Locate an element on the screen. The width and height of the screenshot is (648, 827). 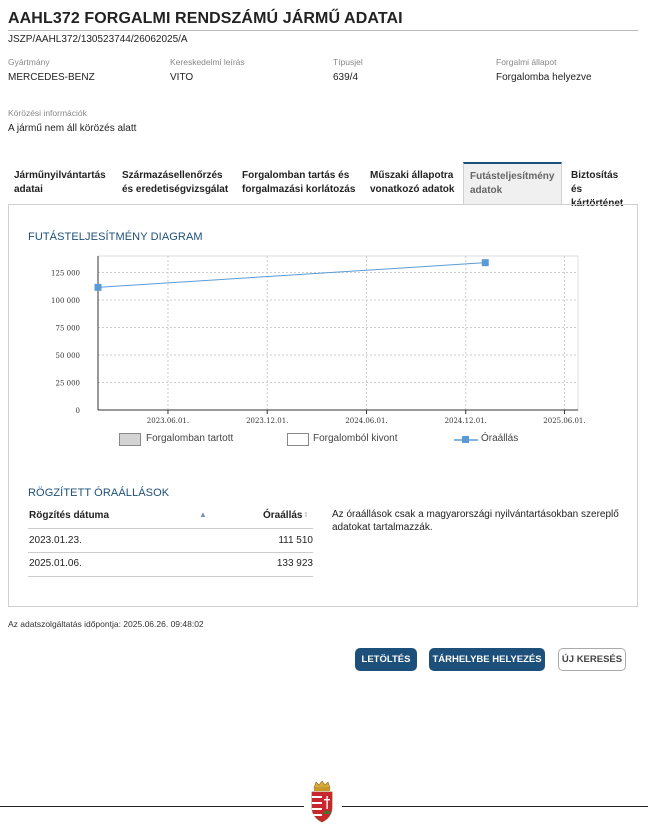
y-tick-label: 100 000 is located at coordinates (65, 301).